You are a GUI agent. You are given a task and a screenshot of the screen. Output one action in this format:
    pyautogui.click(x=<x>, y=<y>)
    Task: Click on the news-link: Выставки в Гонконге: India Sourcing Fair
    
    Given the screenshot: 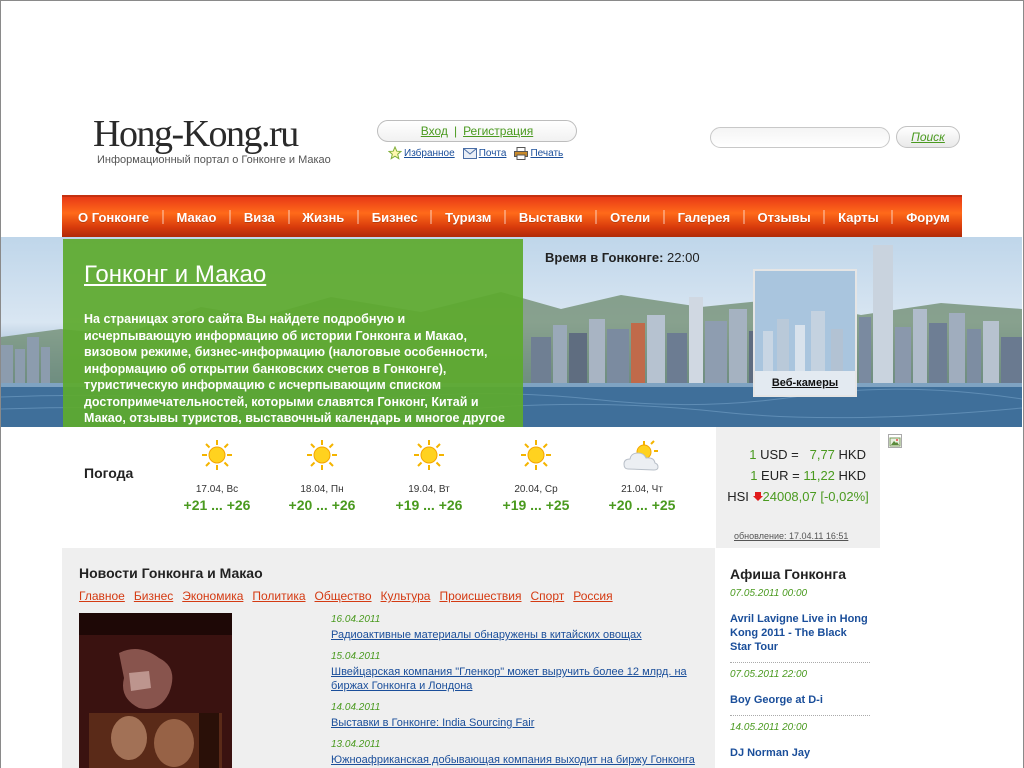 What is the action you would take?
    pyautogui.click(x=518, y=723)
    